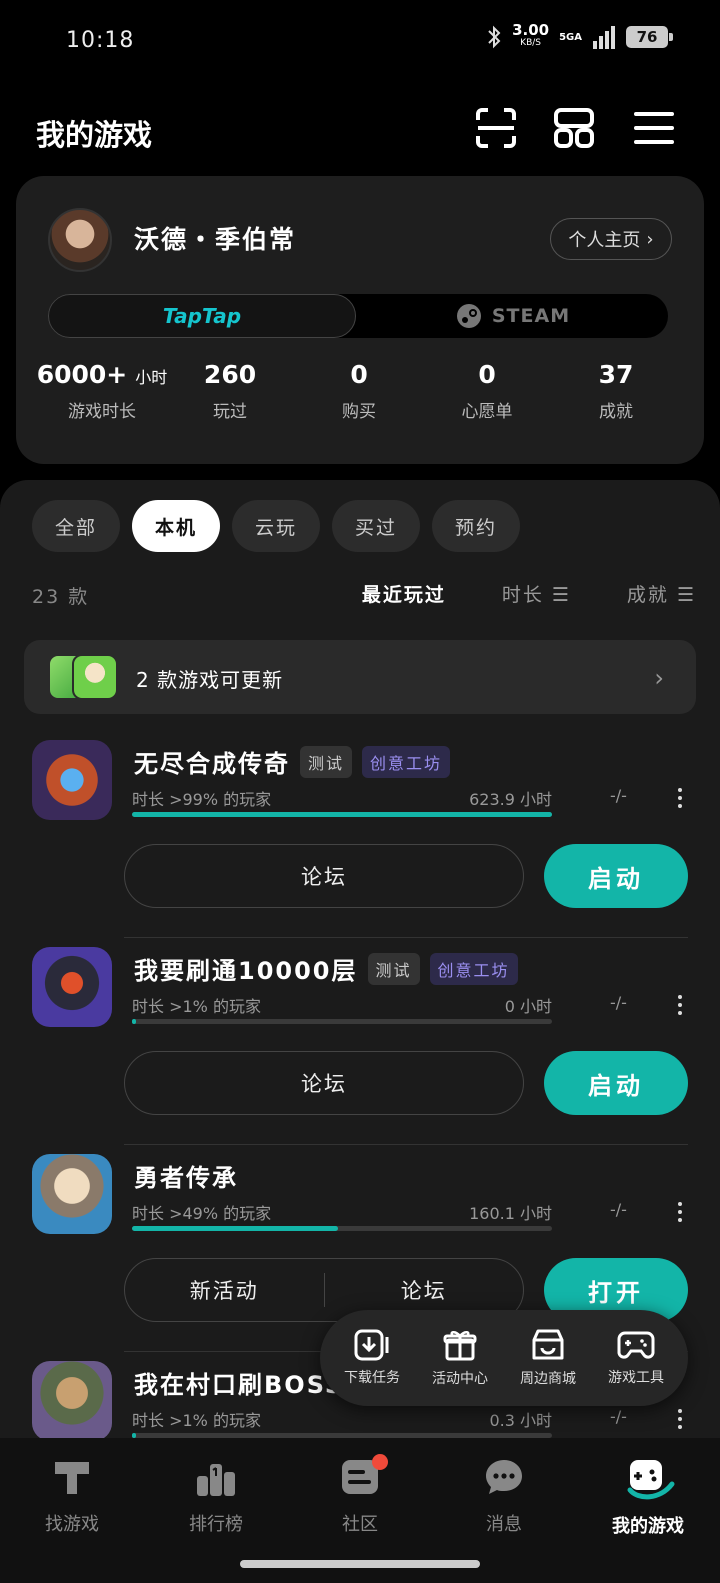  Describe the element at coordinates (76, 526) in the screenshot. I see `filter-tab-all: 全部` at that location.